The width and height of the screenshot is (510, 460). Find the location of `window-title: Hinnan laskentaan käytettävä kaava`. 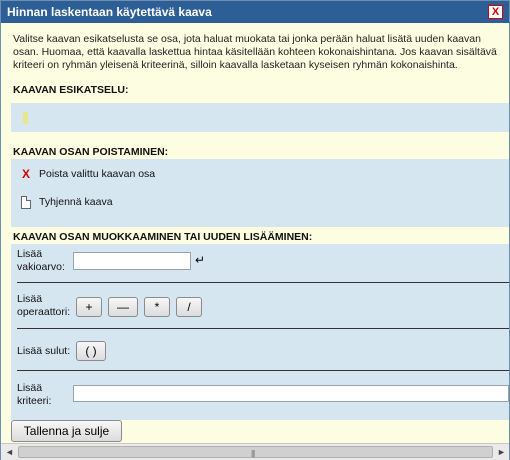

window-title: Hinnan laskentaan käytettävä kaava is located at coordinates (109, 12).